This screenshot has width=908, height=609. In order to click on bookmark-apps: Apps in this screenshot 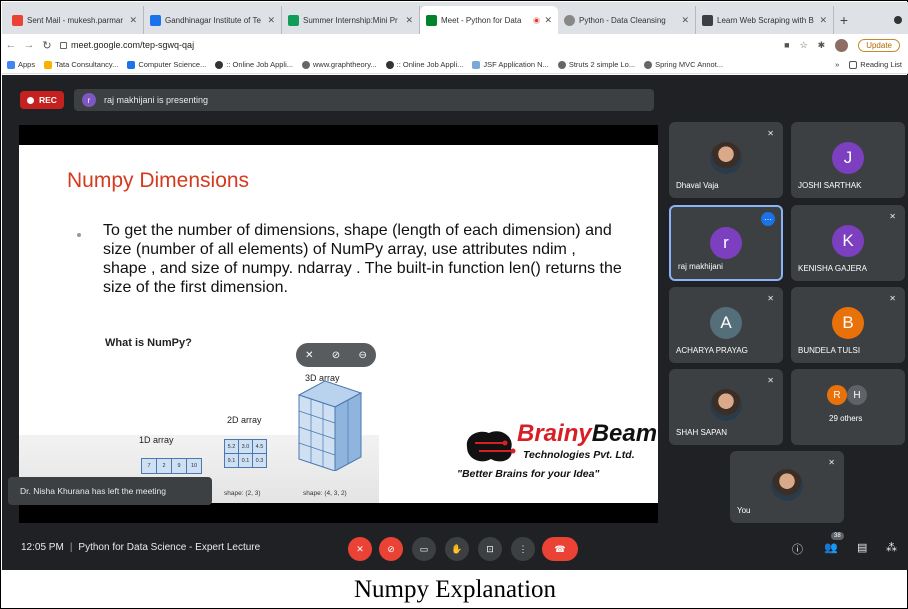, I will do `click(21, 64)`.